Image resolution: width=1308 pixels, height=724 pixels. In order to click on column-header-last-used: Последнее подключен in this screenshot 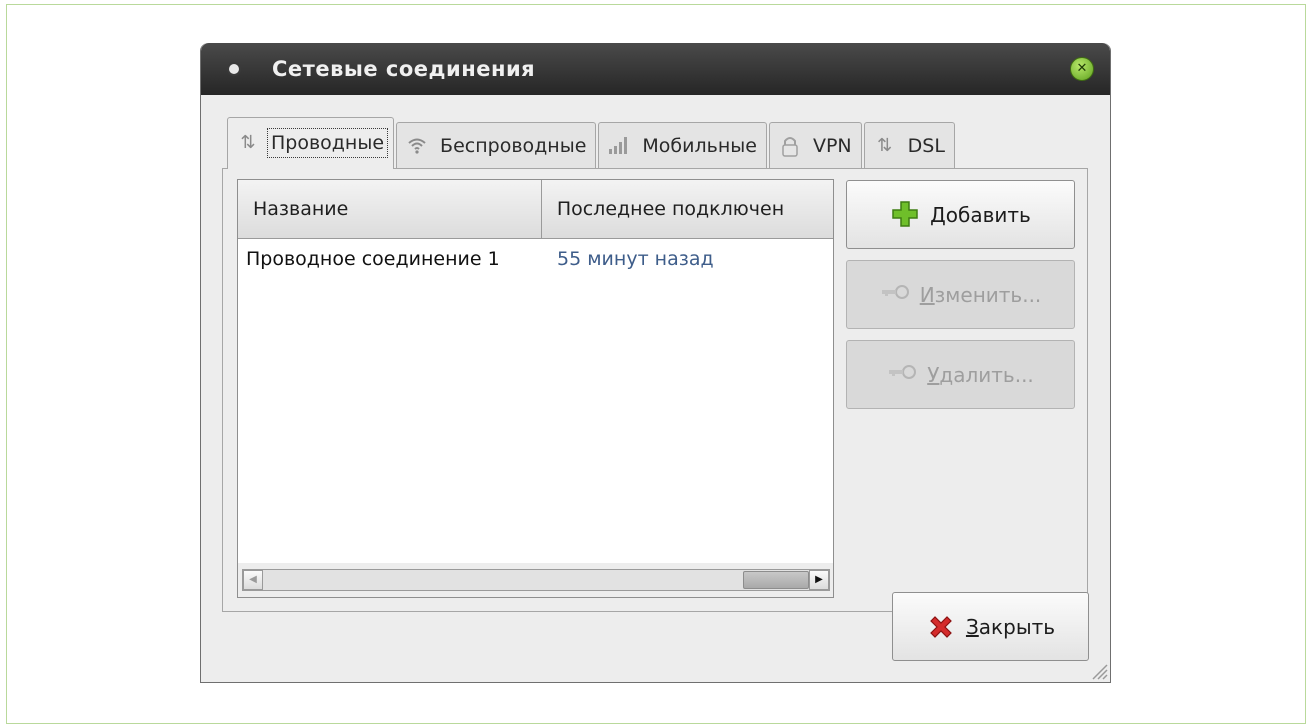, I will do `click(687, 209)`.